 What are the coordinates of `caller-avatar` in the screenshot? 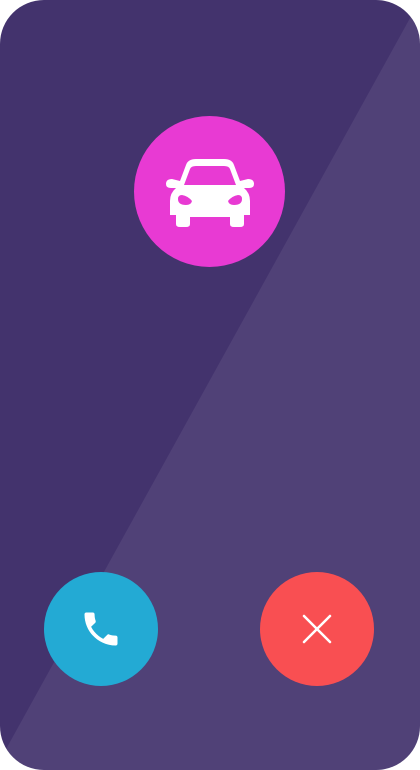 It's located at (209, 191).